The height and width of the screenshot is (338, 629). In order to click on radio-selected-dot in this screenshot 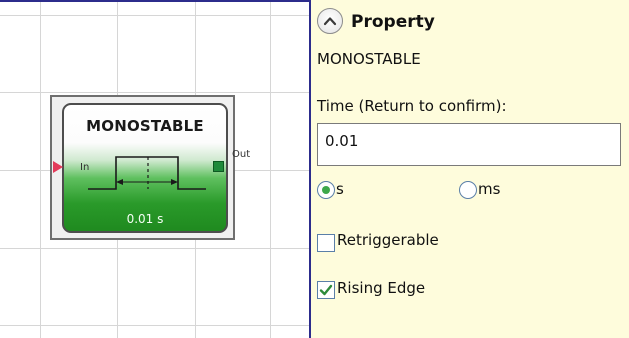, I will do `click(326, 190)`.